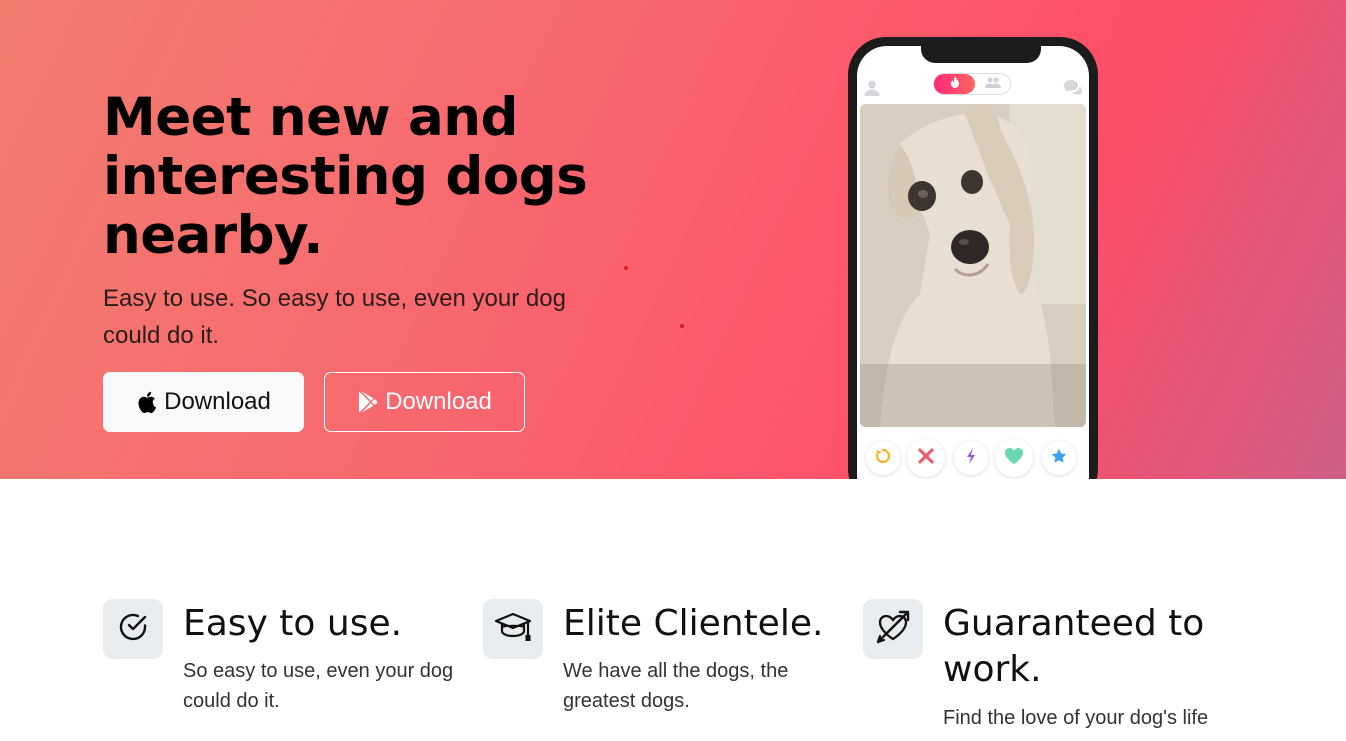 The width and height of the screenshot is (1346, 741). What do you see at coordinates (438, 401) in the screenshot?
I see `google-play-download-label: Download` at bounding box center [438, 401].